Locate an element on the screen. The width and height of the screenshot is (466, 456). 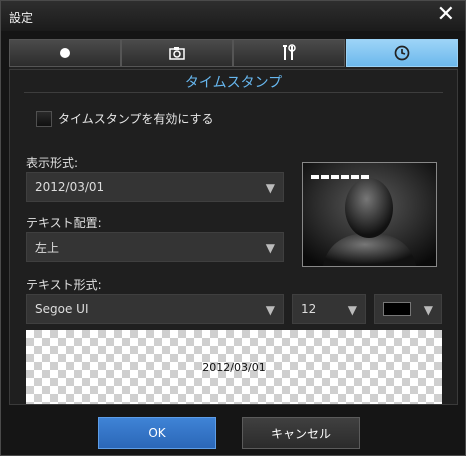
tab-camera is located at coordinates (177, 53).